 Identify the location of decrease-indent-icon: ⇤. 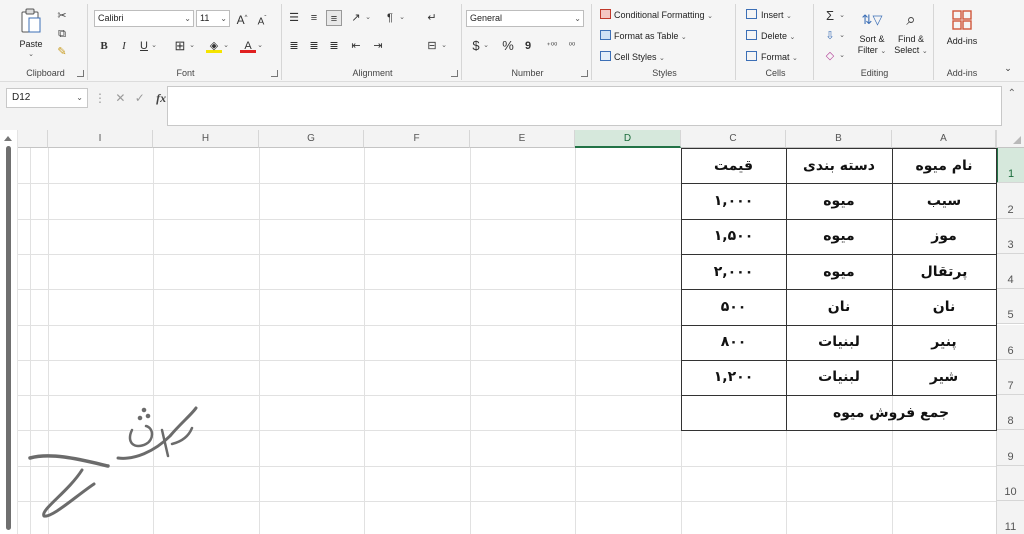
(356, 46).